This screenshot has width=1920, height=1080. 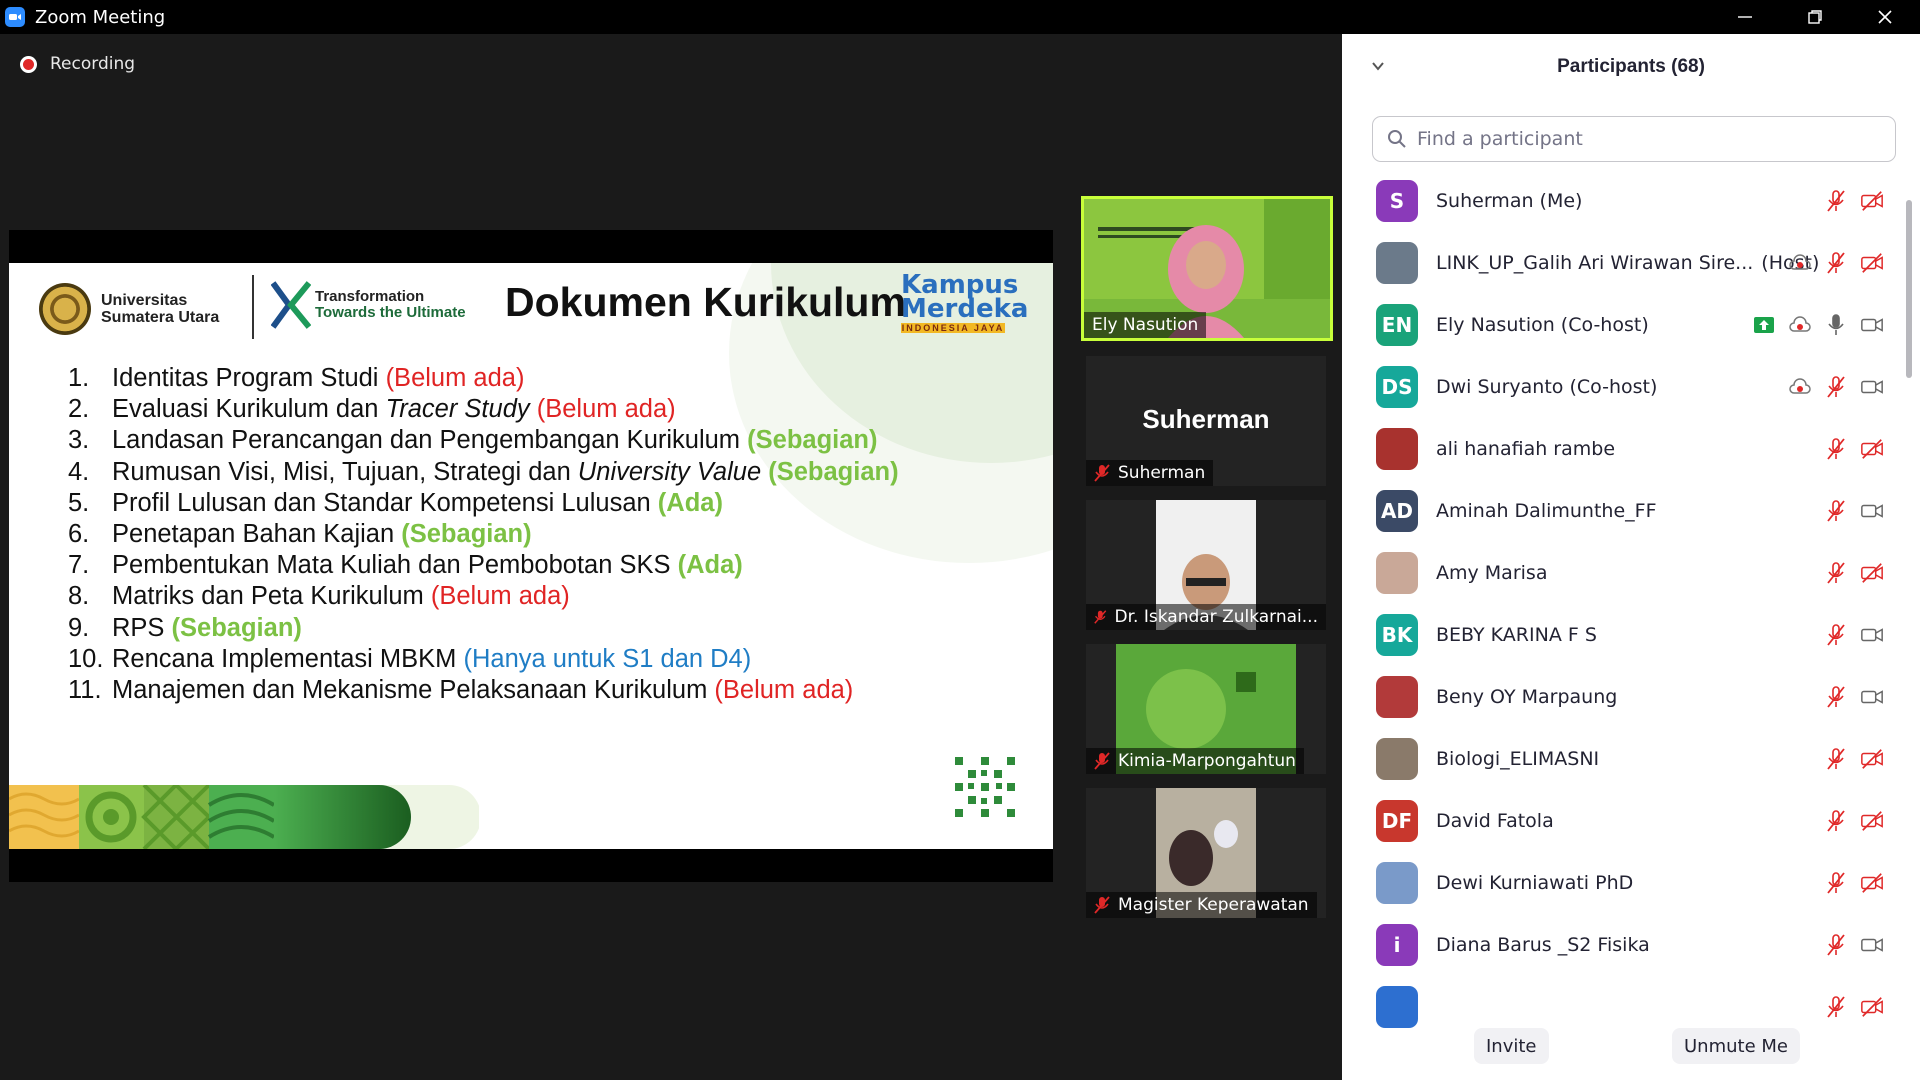 What do you see at coordinates (1518, 759) in the screenshot?
I see `participant-name: Biologi_ELIMASNI` at bounding box center [1518, 759].